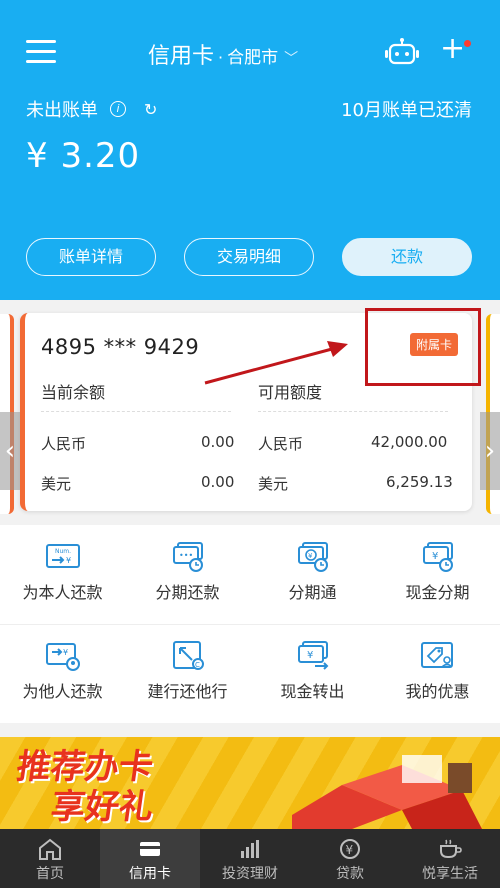  I want to click on bottom-tab-bar: 首页 信用卡 投资理财 ¥ 贷款 悦享生活, so click(250, 858).